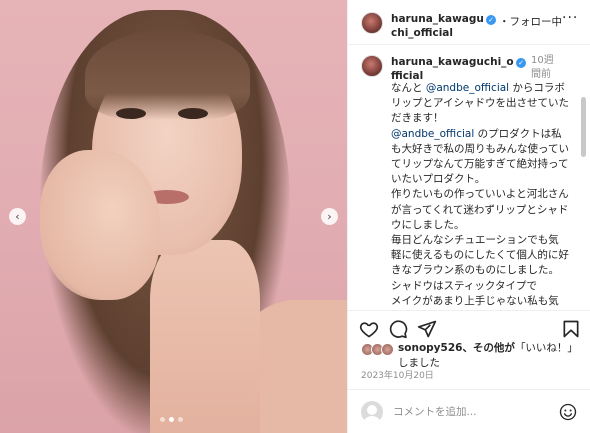 The image size is (590, 433). I want to click on photo-neck, so click(205, 336).